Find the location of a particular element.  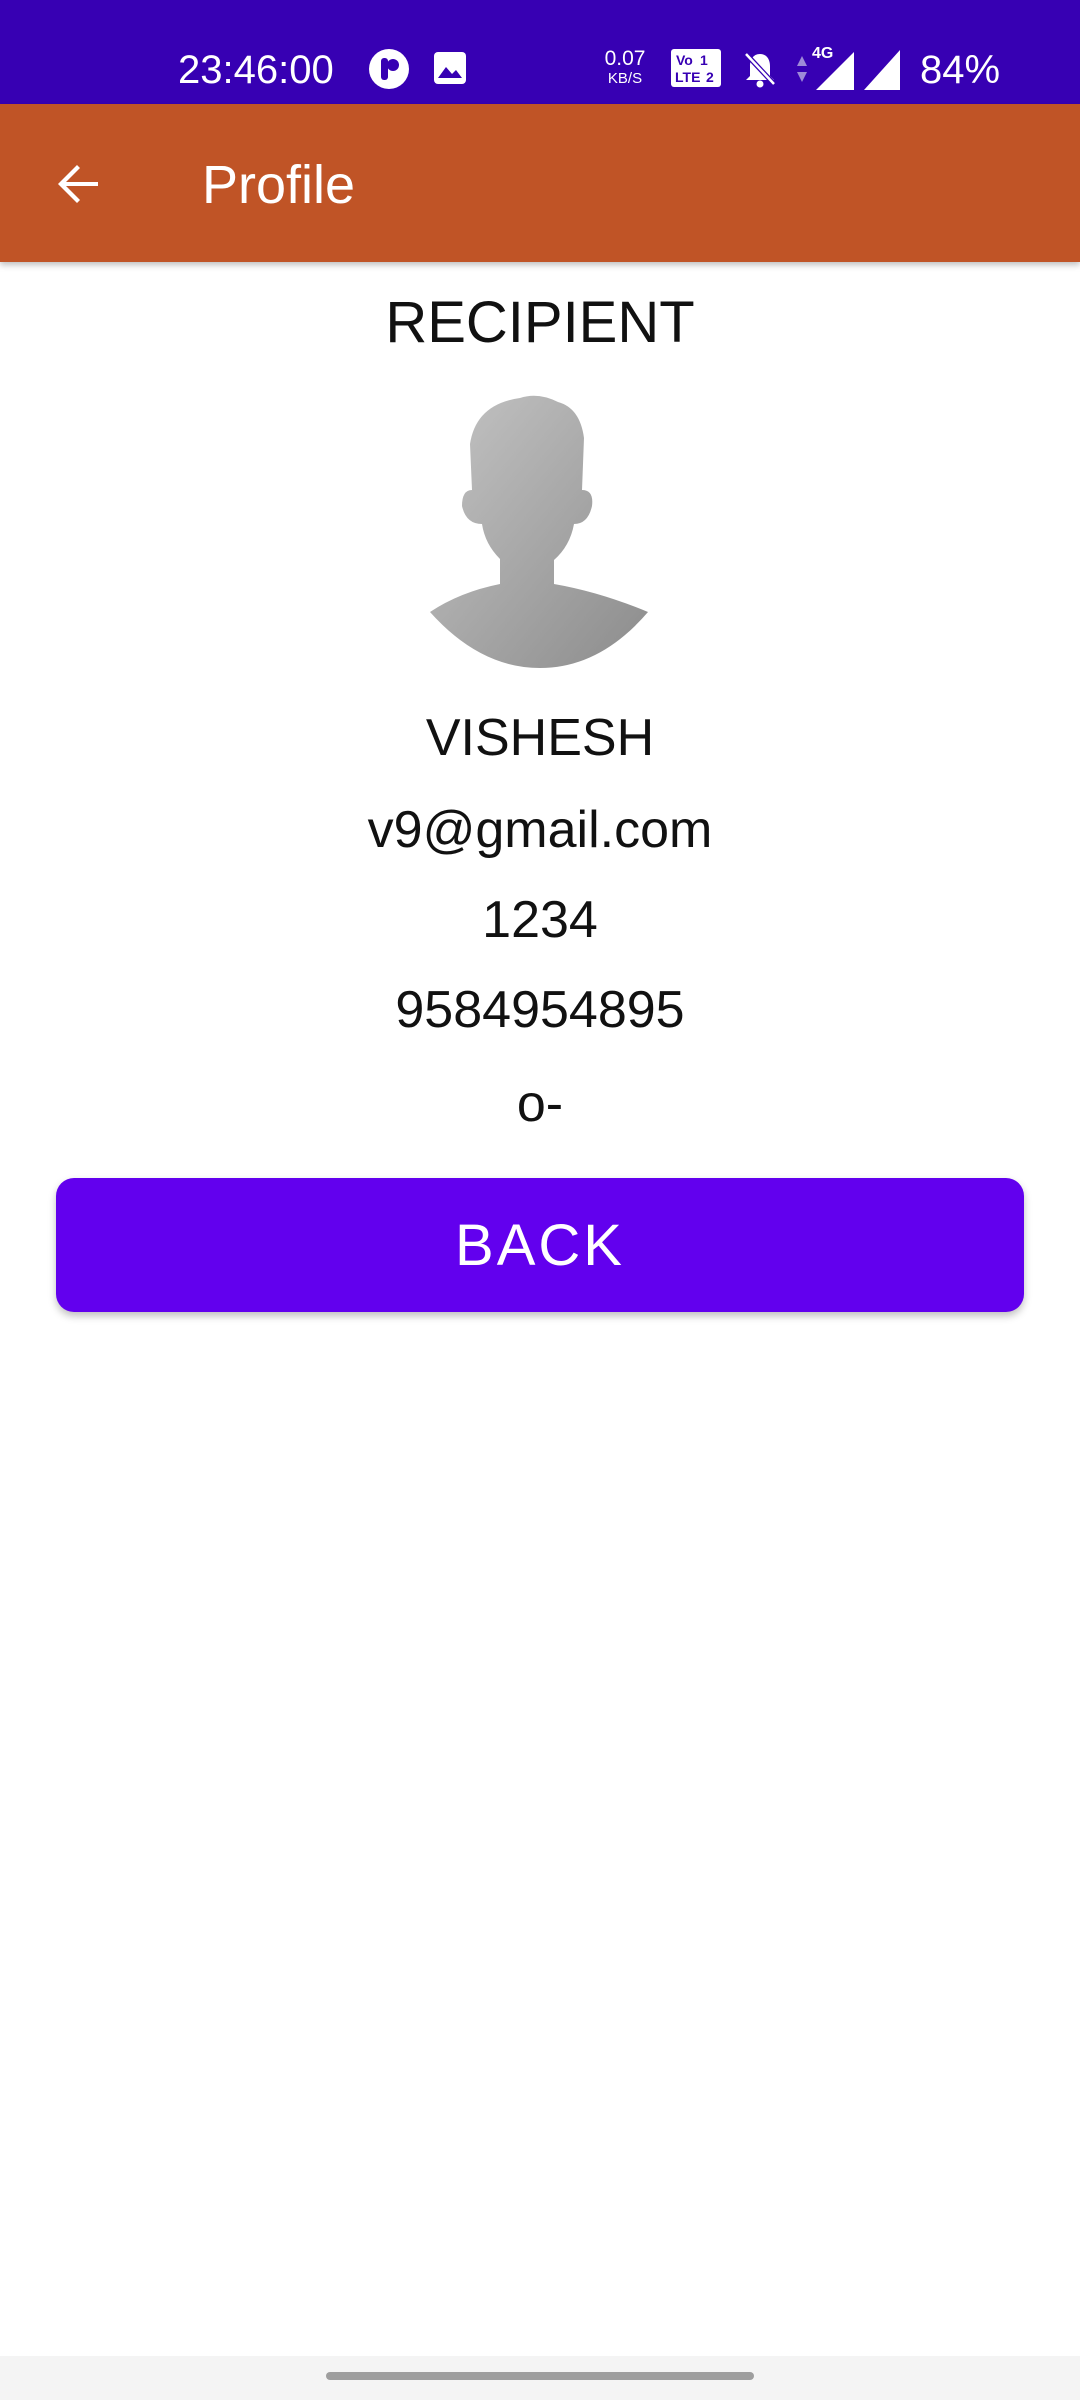

recipient-password: 1234 is located at coordinates (540, 920).